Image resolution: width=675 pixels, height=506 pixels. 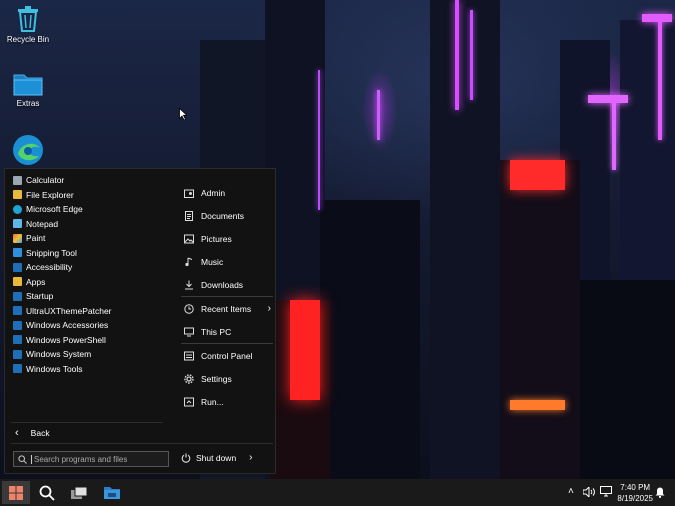 What do you see at coordinates (87, 311) in the screenshot?
I see `folder-ultrauxthemepatcher: UltraUXThemePatcher` at bounding box center [87, 311].